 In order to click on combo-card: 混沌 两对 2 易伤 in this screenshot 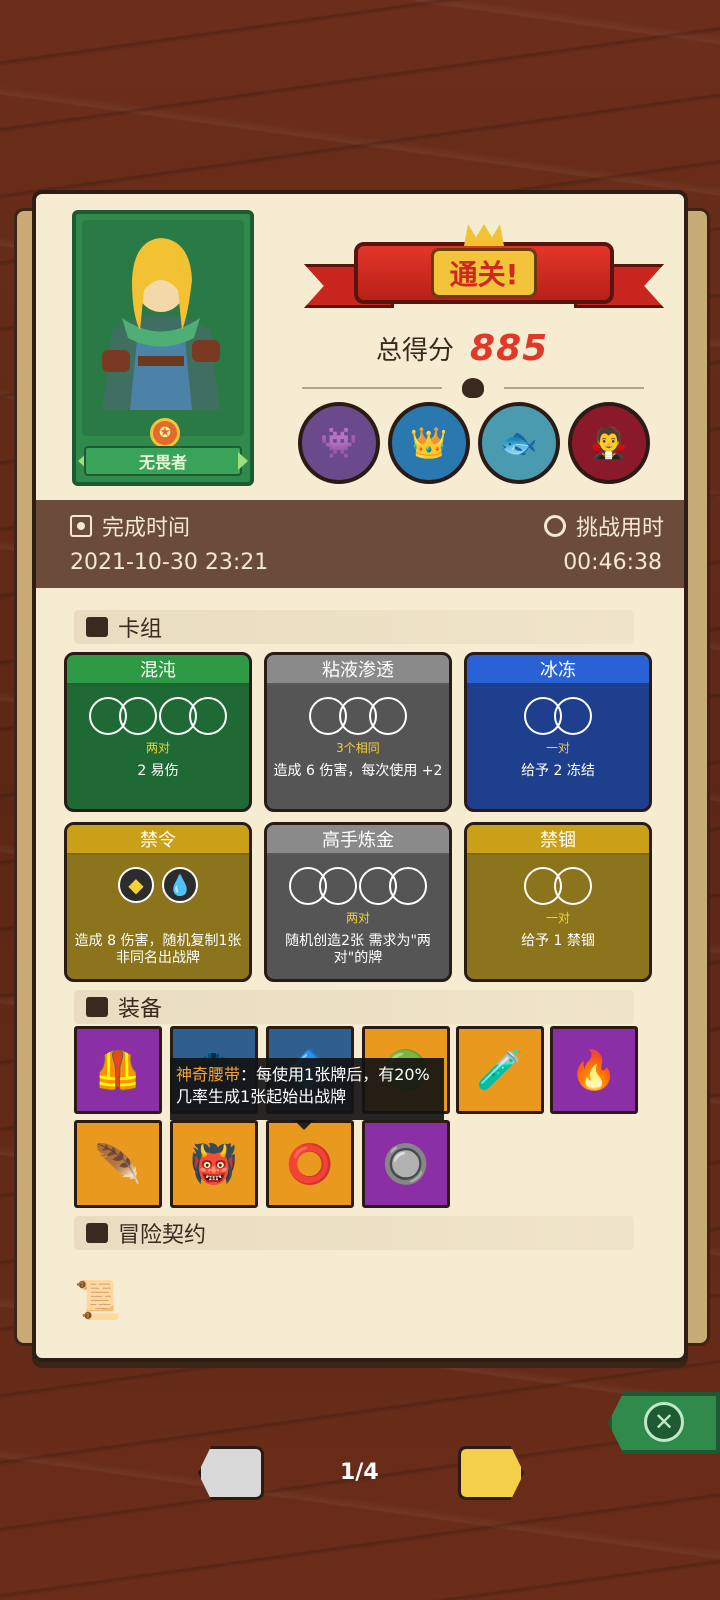, I will do `click(158, 732)`.